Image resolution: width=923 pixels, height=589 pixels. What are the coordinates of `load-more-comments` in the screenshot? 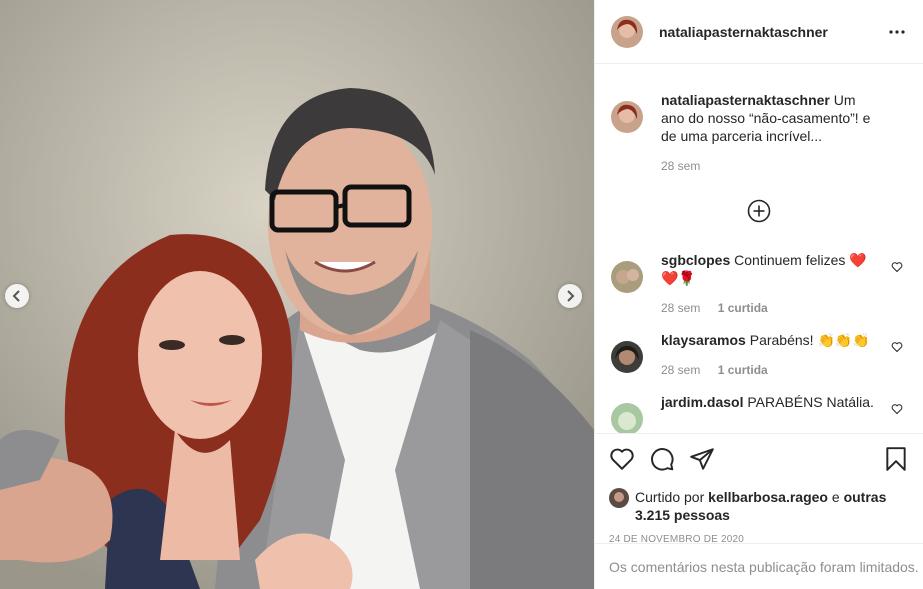 It's located at (759, 211).